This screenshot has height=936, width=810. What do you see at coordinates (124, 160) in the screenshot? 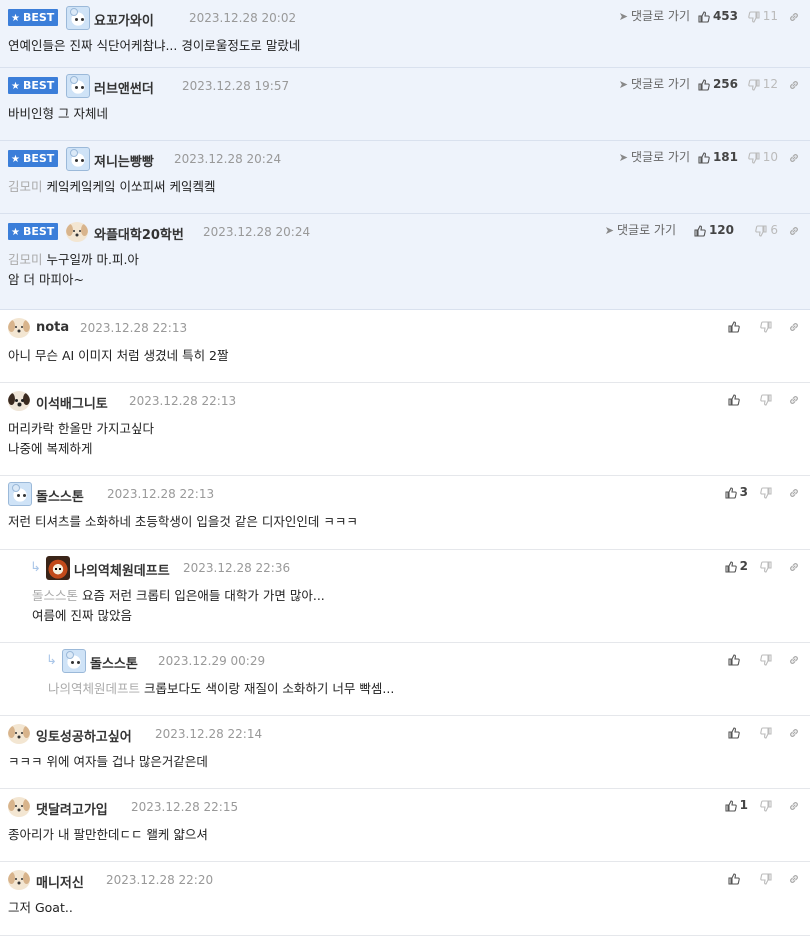
I see `nickname: 져니는빵빵` at bounding box center [124, 160].